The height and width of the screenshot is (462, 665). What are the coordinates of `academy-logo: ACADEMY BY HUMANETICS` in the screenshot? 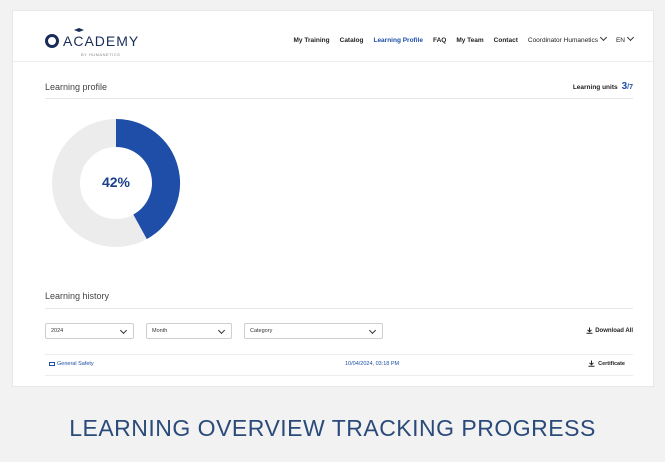 It's located at (92, 42).